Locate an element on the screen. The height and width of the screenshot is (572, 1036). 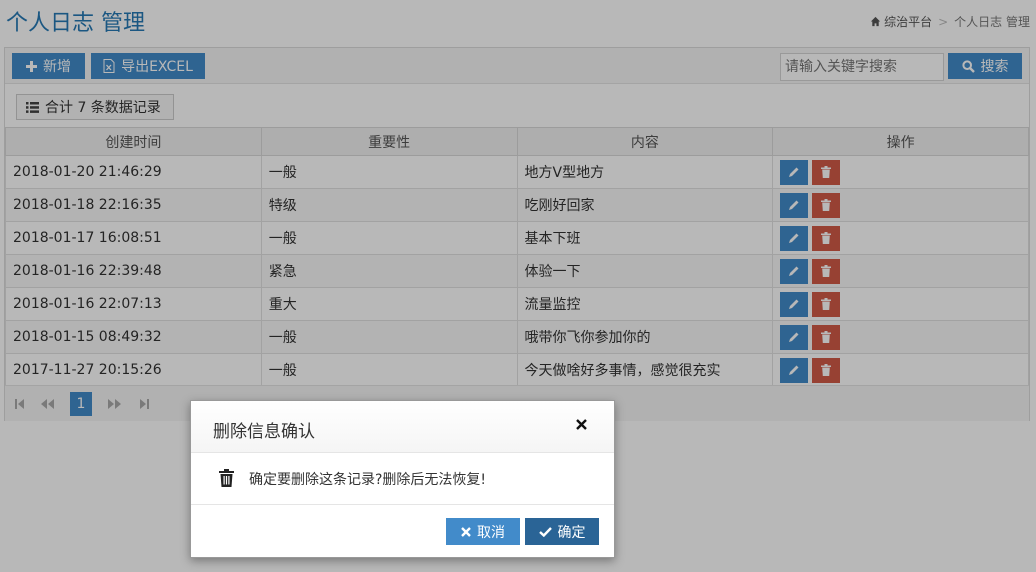
close-icon is located at coordinates (581, 424).